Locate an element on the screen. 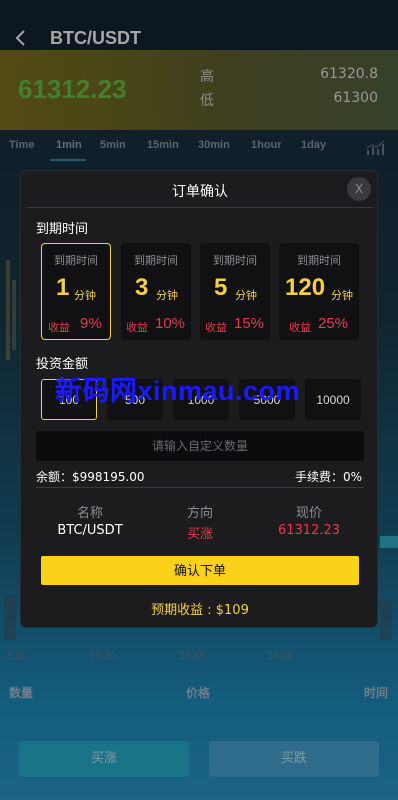 The image size is (398, 800). expiry-option-1min: 到期时间 1 分钟 收益 9% is located at coordinates (76, 291).